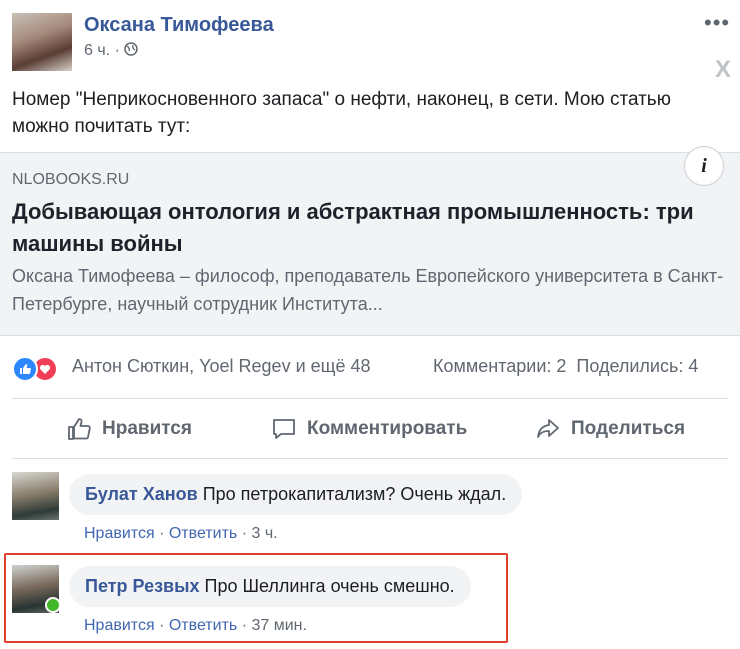 This screenshot has width=740, height=649. What do you see at coordinates (97, 50) in the screenshot?
I see `post-time: 6 ч.` at bounding box center [97, 50].